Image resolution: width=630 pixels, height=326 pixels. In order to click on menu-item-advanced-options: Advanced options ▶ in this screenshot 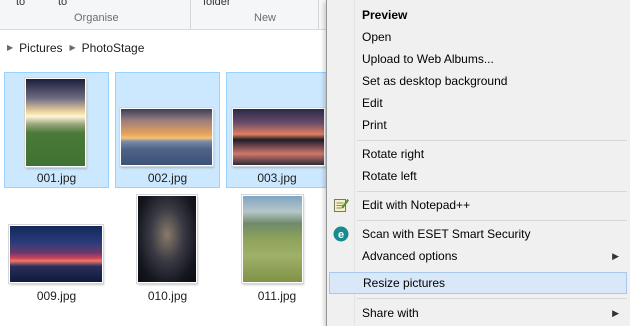, I will do `click(478, 256)`.